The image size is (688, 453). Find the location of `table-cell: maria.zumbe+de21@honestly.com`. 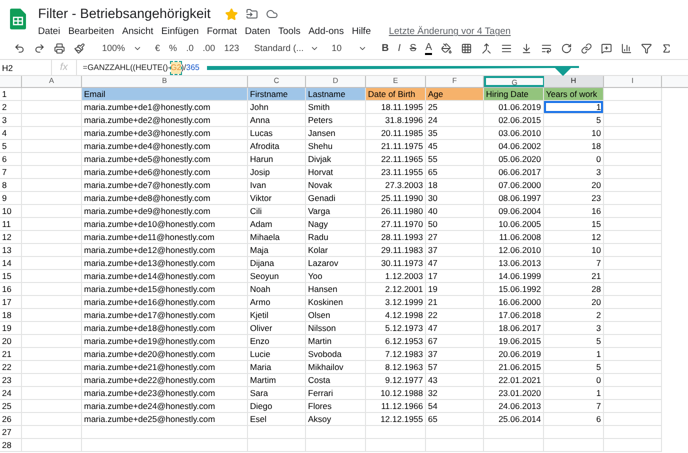

table-cell: maria.zumbe+de21@honestly.com is located at coordinates (165, 367).